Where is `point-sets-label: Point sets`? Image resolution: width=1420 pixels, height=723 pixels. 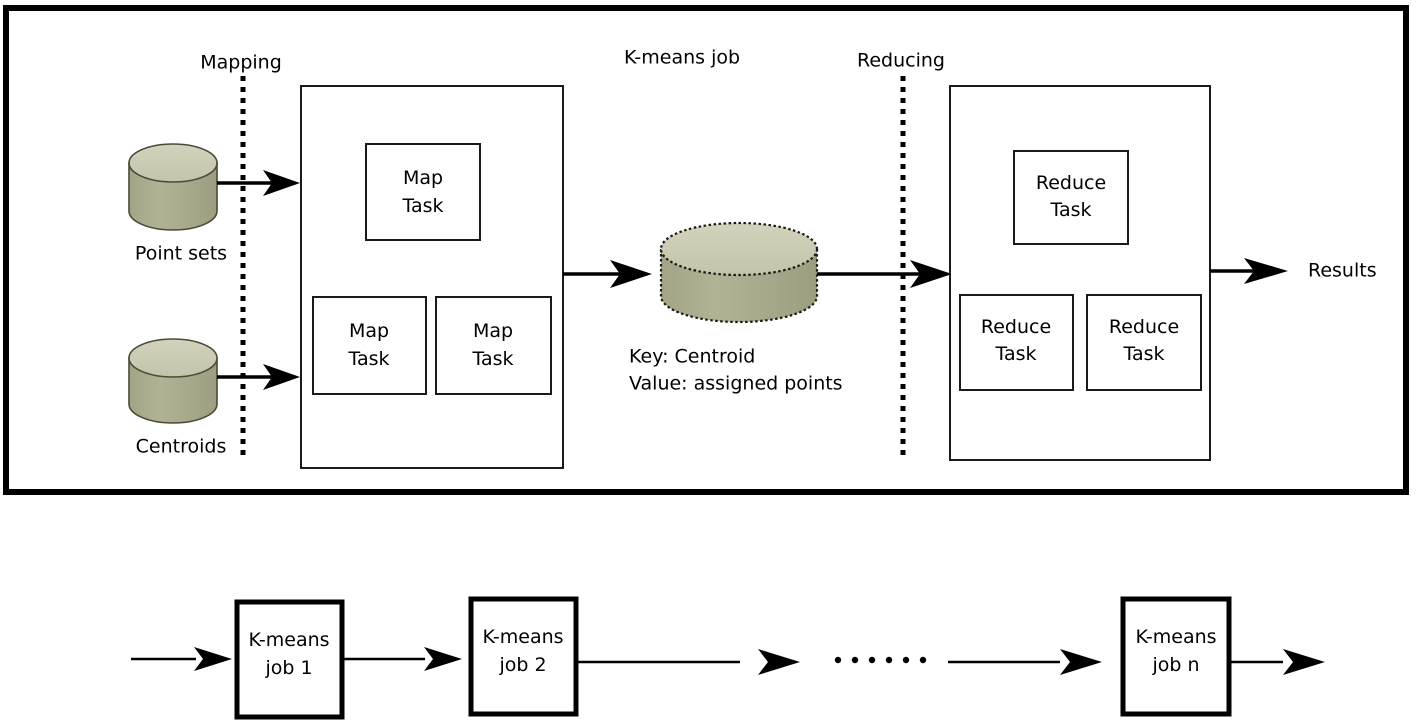 point-sets-label: Point sets is located at coordinates (181, 254).